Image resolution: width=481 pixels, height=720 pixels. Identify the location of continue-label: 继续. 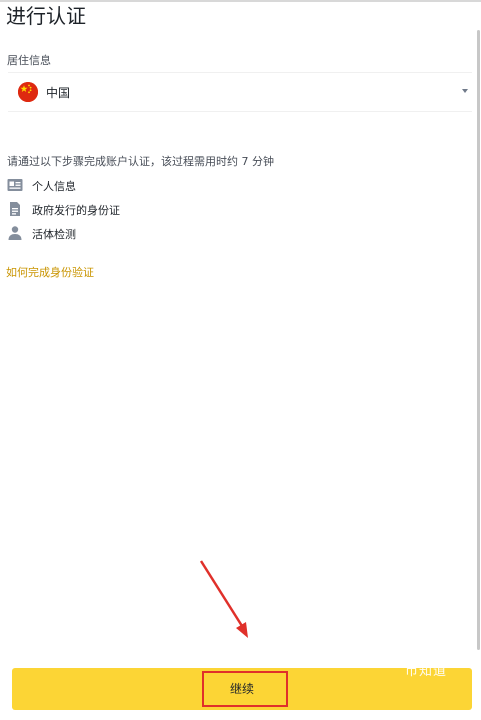
(241, 689).